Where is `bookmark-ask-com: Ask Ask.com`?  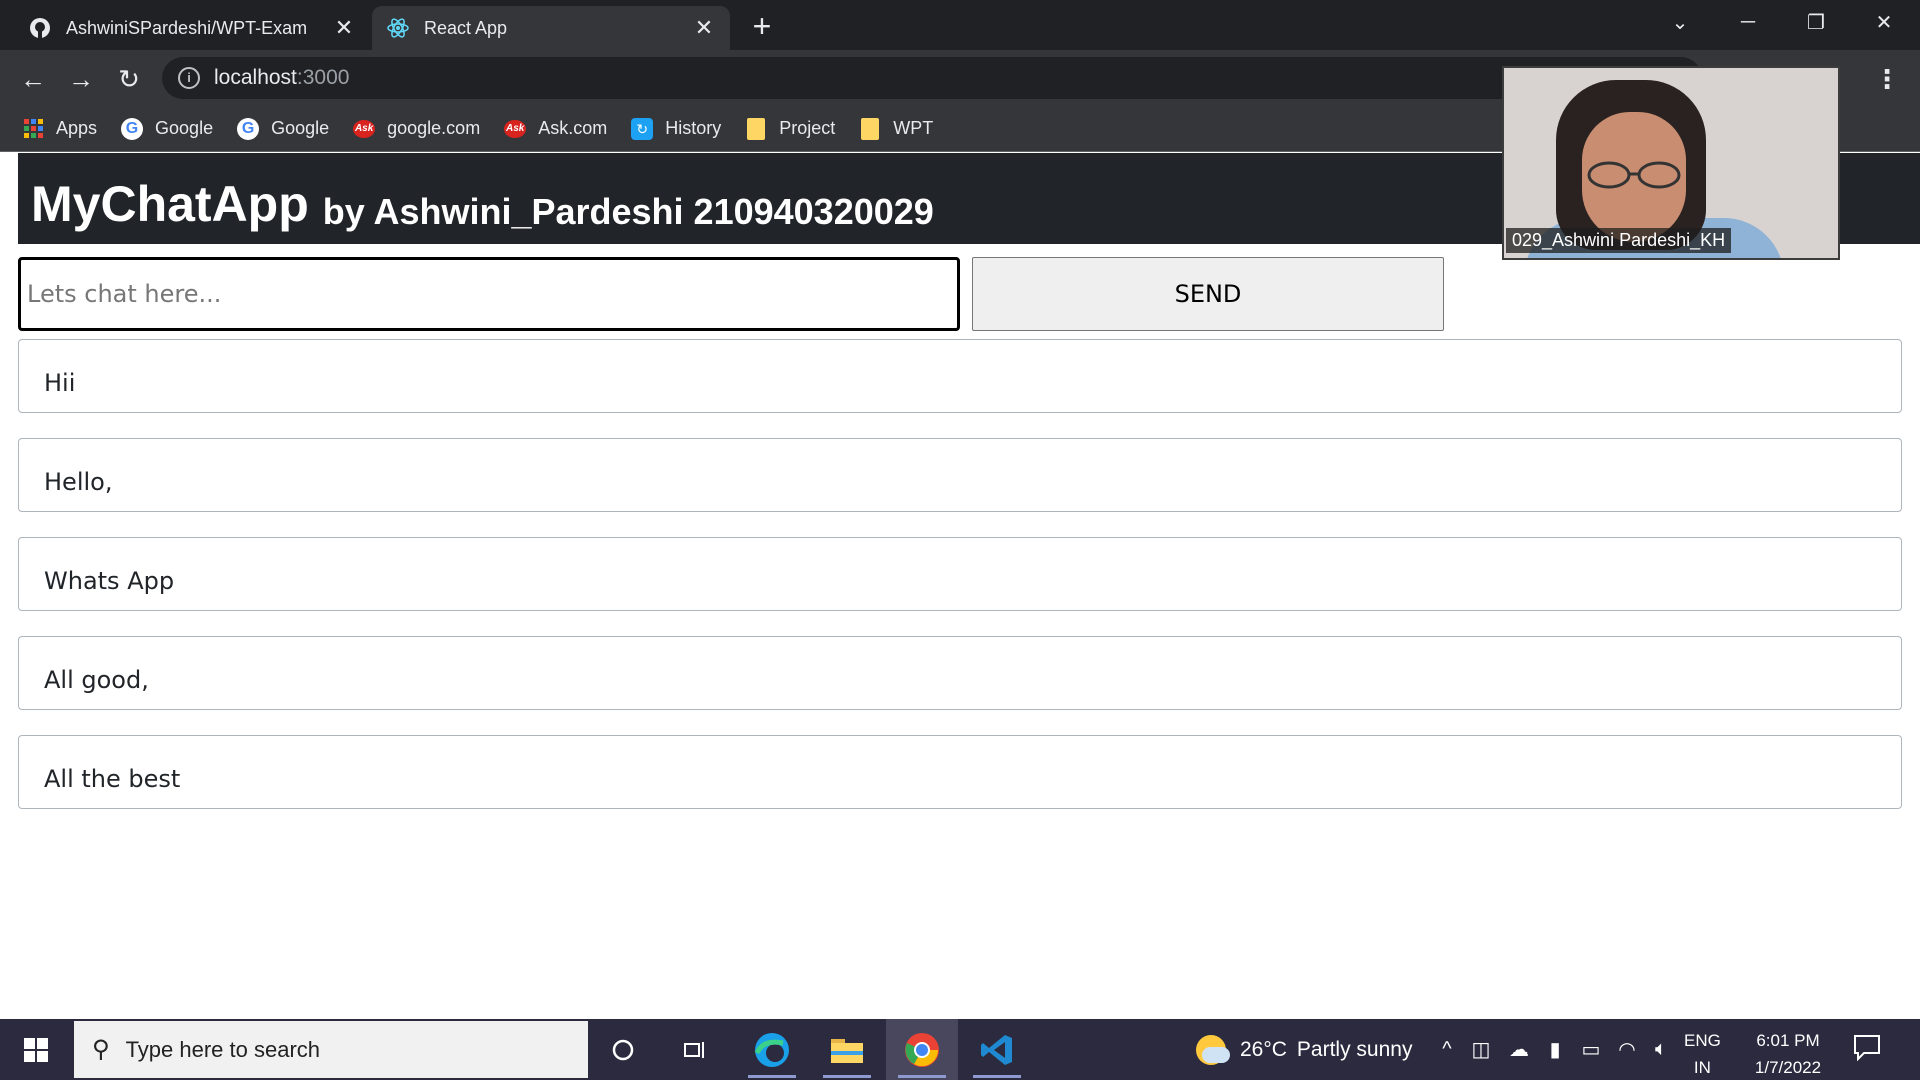
bookmark-ask-com: Ask Ask.com is located at coordinates (555, 129).